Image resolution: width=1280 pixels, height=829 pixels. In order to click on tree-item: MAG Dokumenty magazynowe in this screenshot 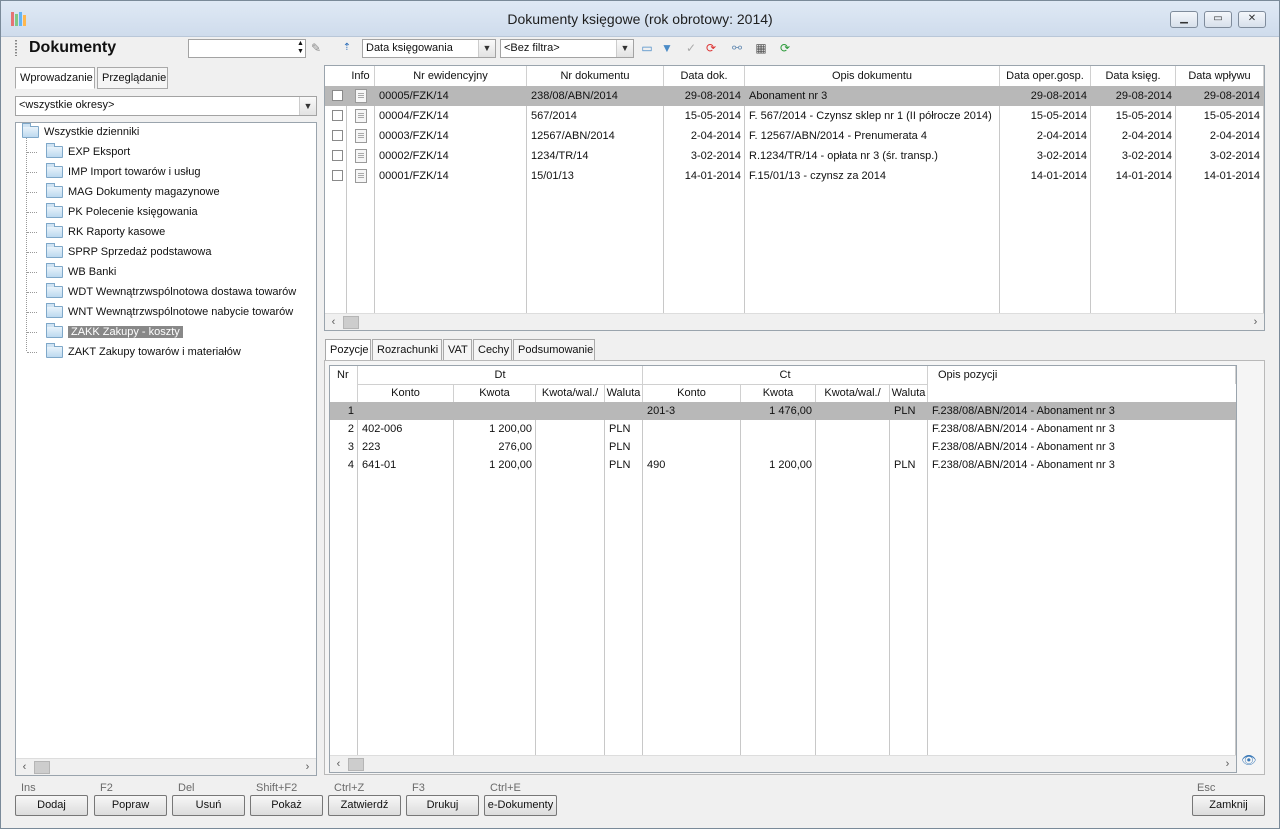, I will do `click(133, 192)`.